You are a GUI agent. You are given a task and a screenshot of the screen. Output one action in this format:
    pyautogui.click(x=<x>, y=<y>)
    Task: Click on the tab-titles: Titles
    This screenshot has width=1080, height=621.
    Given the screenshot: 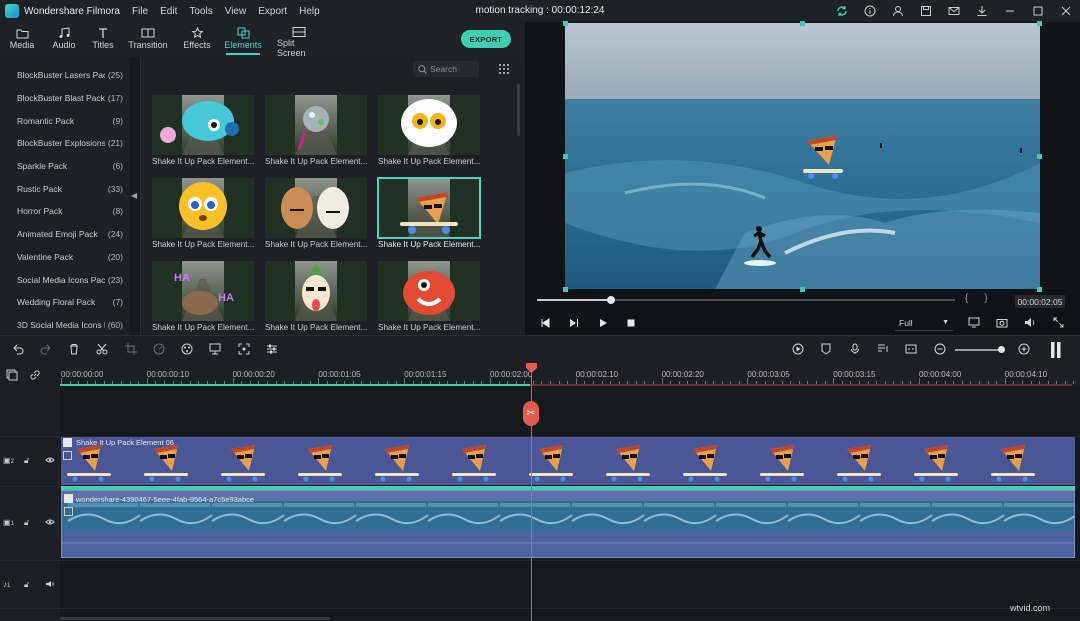 What is the action you would take?
    pyautogui.click(x=103, y=39)
    